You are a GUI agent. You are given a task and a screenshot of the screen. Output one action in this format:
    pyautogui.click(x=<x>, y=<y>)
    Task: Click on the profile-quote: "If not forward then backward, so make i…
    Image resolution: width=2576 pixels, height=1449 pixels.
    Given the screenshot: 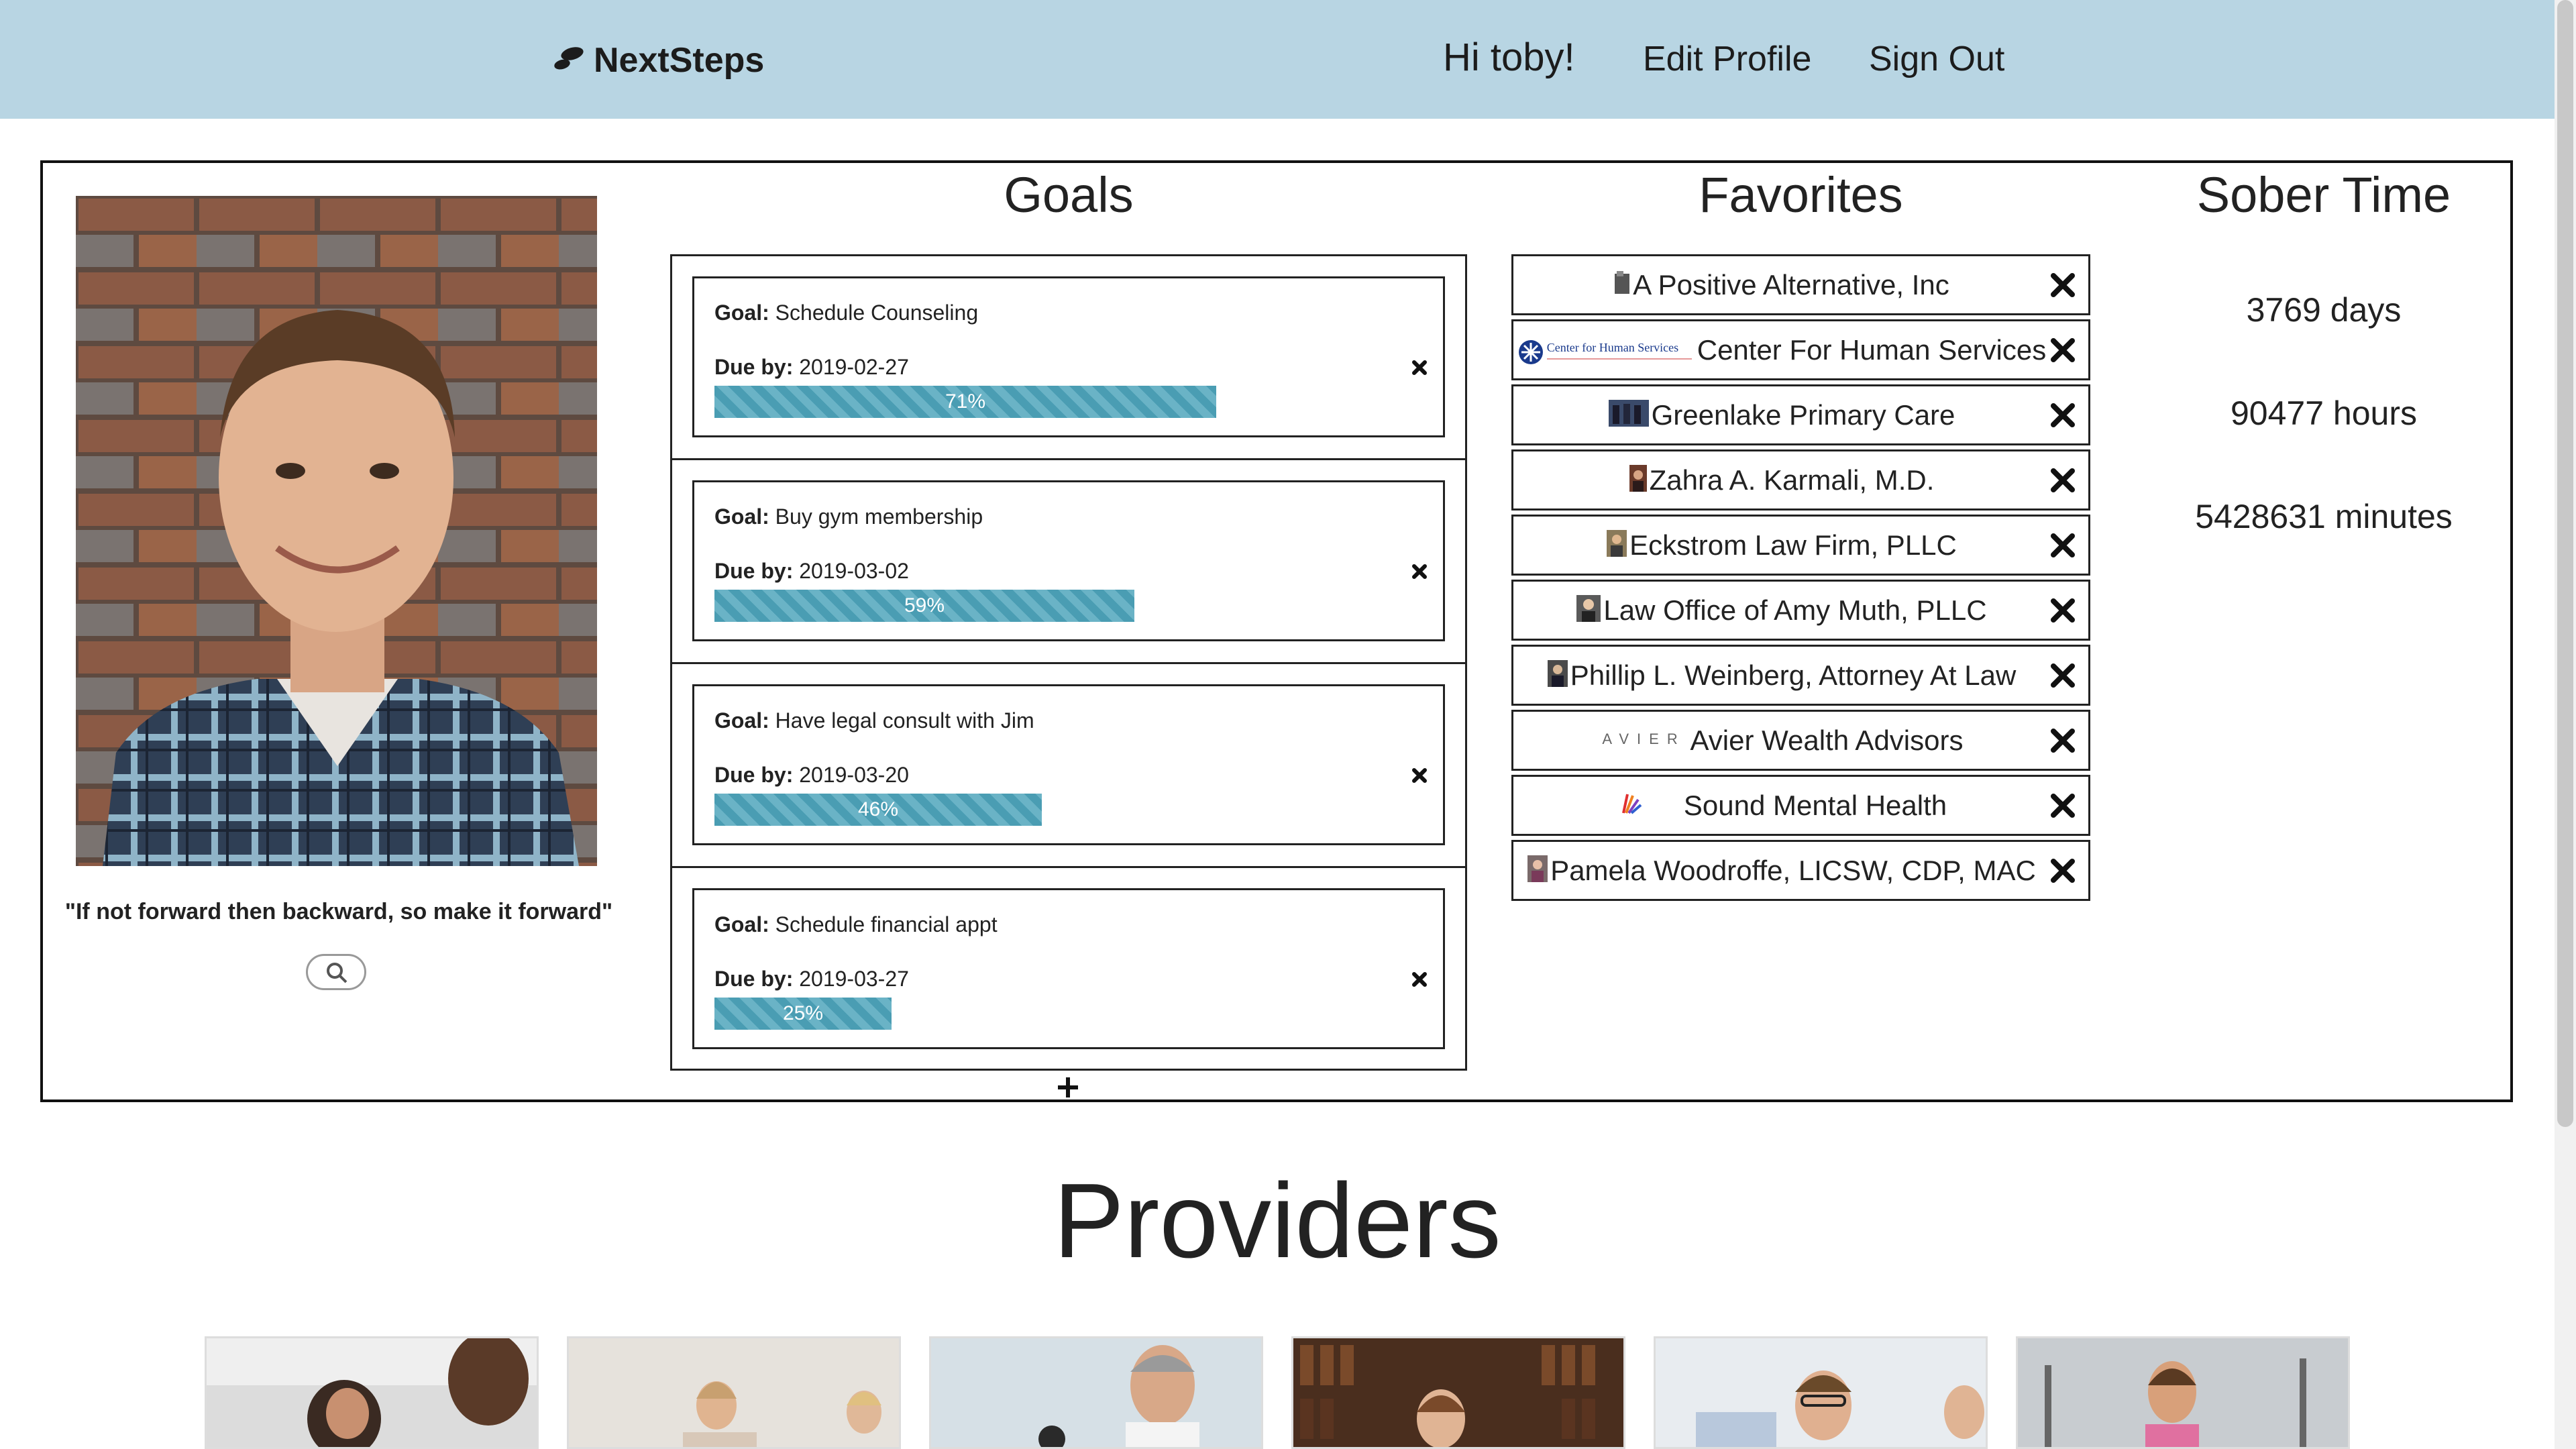 What is the action you would take?
    pyautogui.click(x=338, y=911)
    